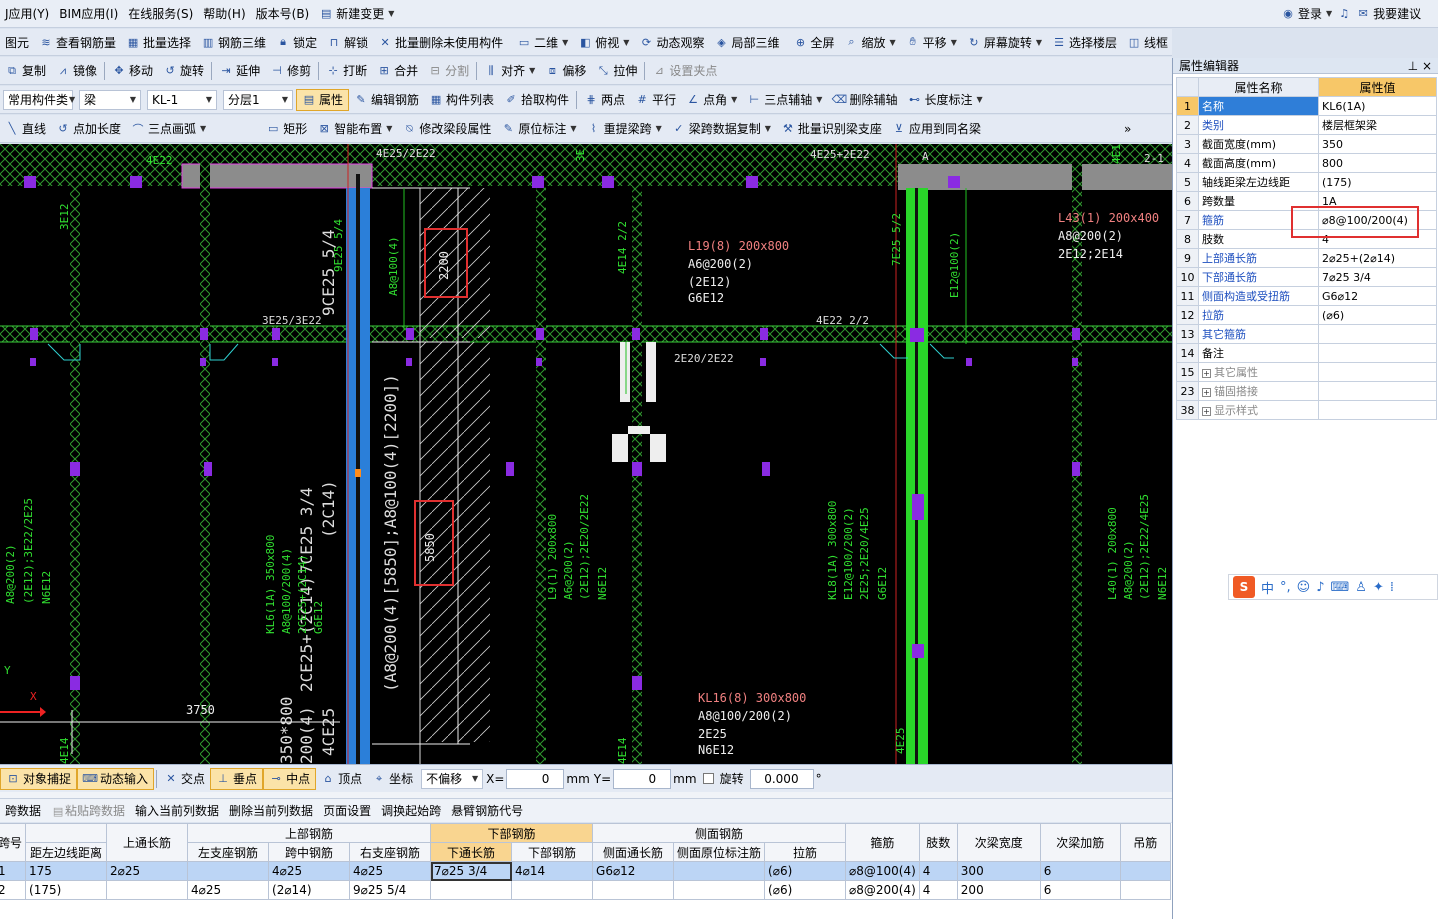 The height and width of the screenshot is (919, 1438). Describe the element at coordinates (39, 778) in the screenshot. I see `object-snap-toggle: ⊡ 对象捕捉` at that location.